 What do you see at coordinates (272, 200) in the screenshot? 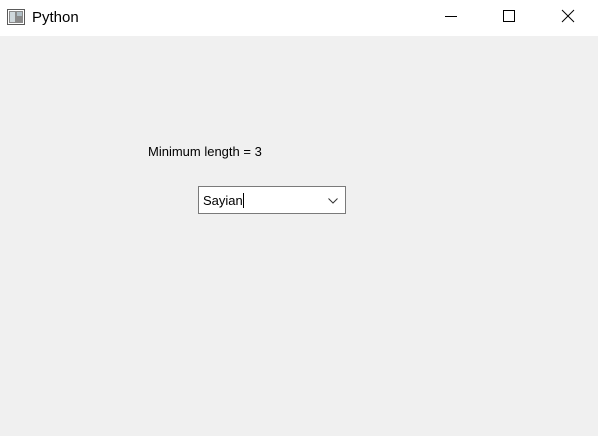
I see `combobox: Sayian` at bounding box center [272, 200].